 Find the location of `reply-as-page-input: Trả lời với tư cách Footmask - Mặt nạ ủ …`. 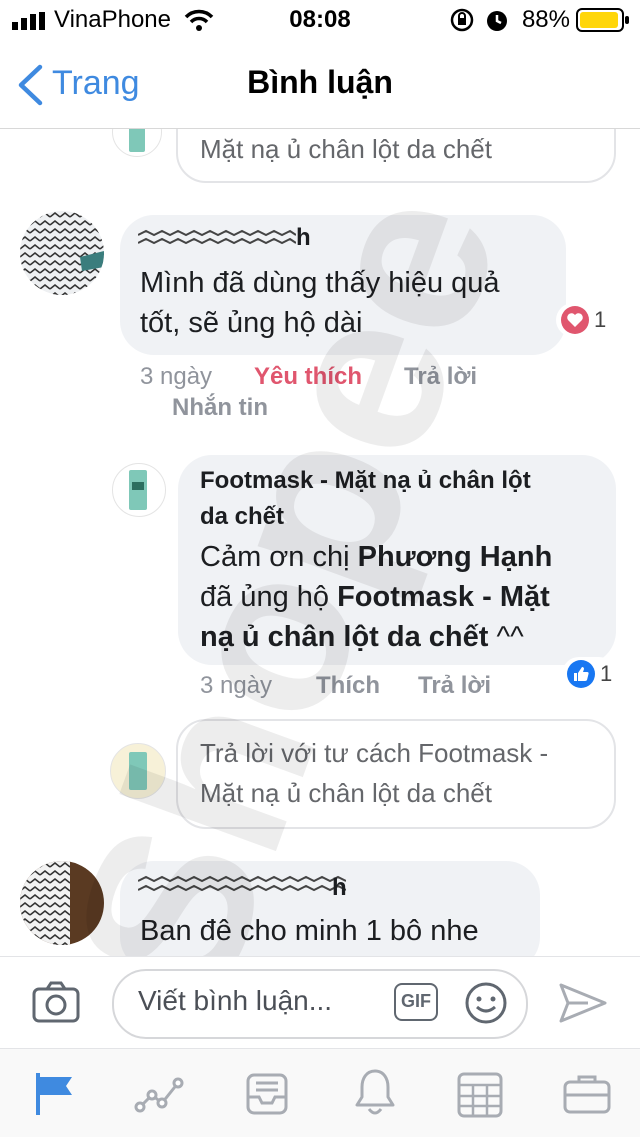

reply-as-page-input: Trả lời với tư cách Footmask - Mặt nạ ủ … is located at coordinates (396, 774).